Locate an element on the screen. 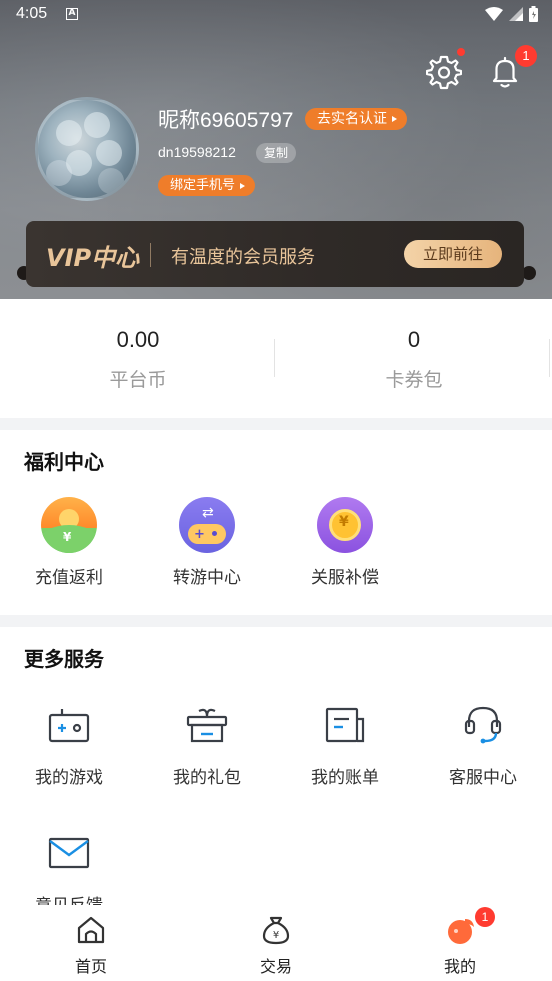 This screenshot has height=981, width=552. vip-subtitle: 有温度的会员服务 is located at coordinates (243, 257).